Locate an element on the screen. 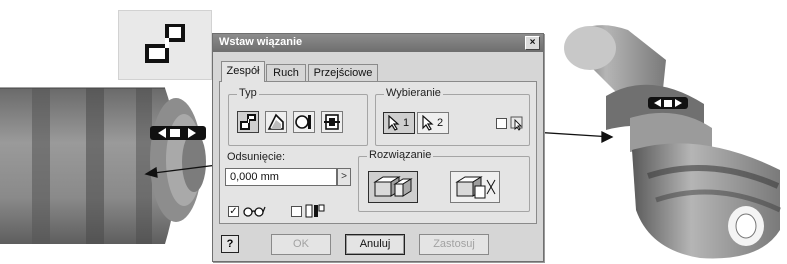 This screenshot has width=787, height=264. predict-offset-icon is located at coordinates (315, 211).